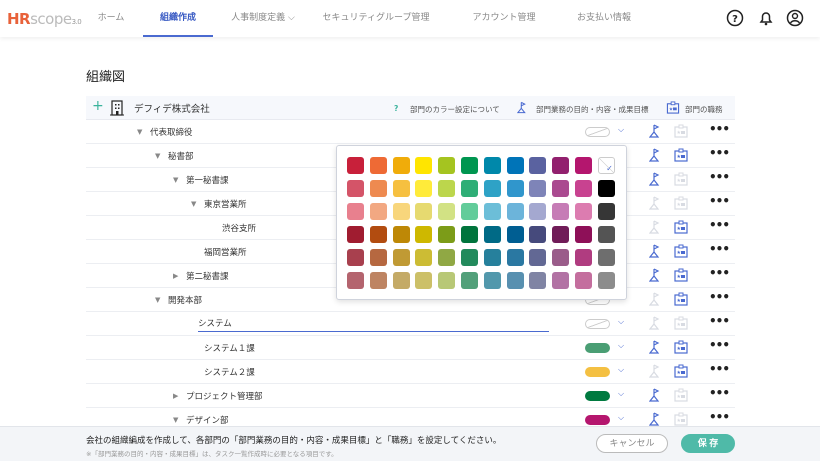 The image size is (820, 461). Describe the element at coordinates (239, 228) in the screenshot. I see `department-name: 渋谷支所` at that location.